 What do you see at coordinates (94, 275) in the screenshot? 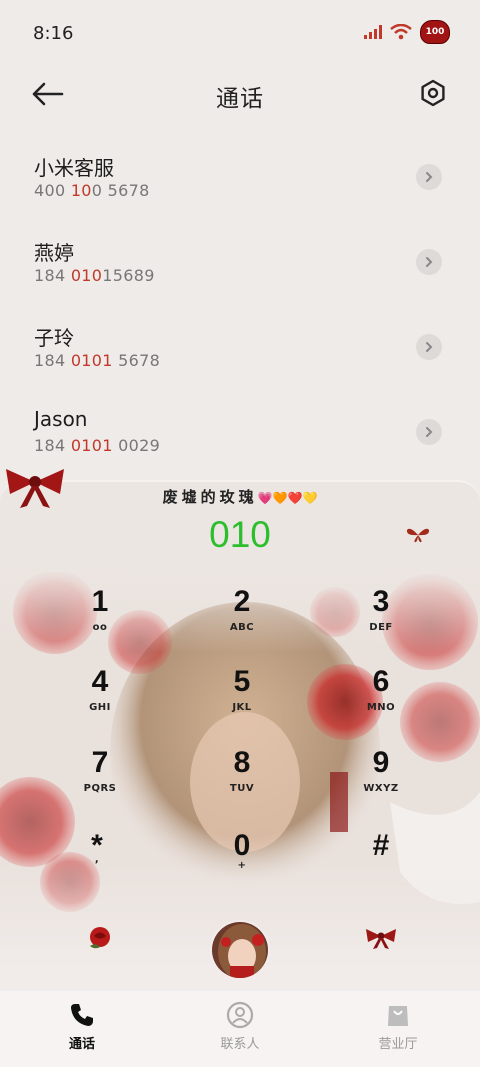
I see `contact-number: 184 01015689` at bounding box center [94, 275].